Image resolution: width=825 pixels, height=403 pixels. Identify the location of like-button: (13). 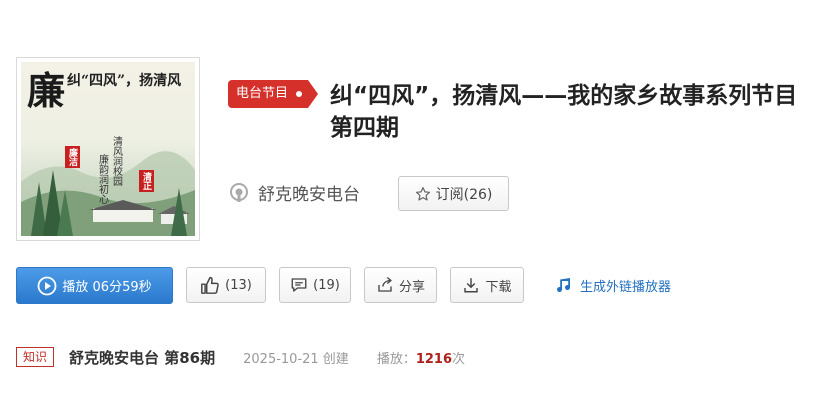
(226, 285).